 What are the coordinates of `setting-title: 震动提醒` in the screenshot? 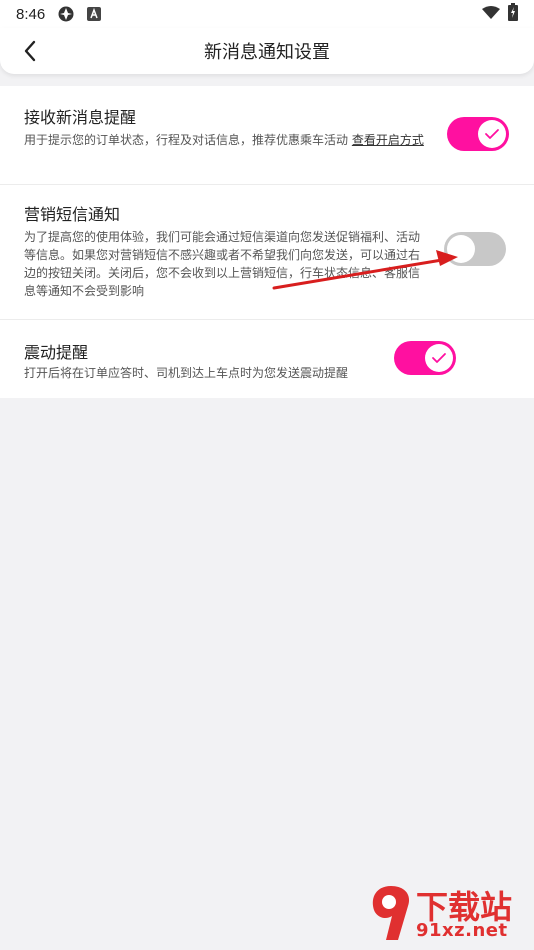 It's located at (56, 352).